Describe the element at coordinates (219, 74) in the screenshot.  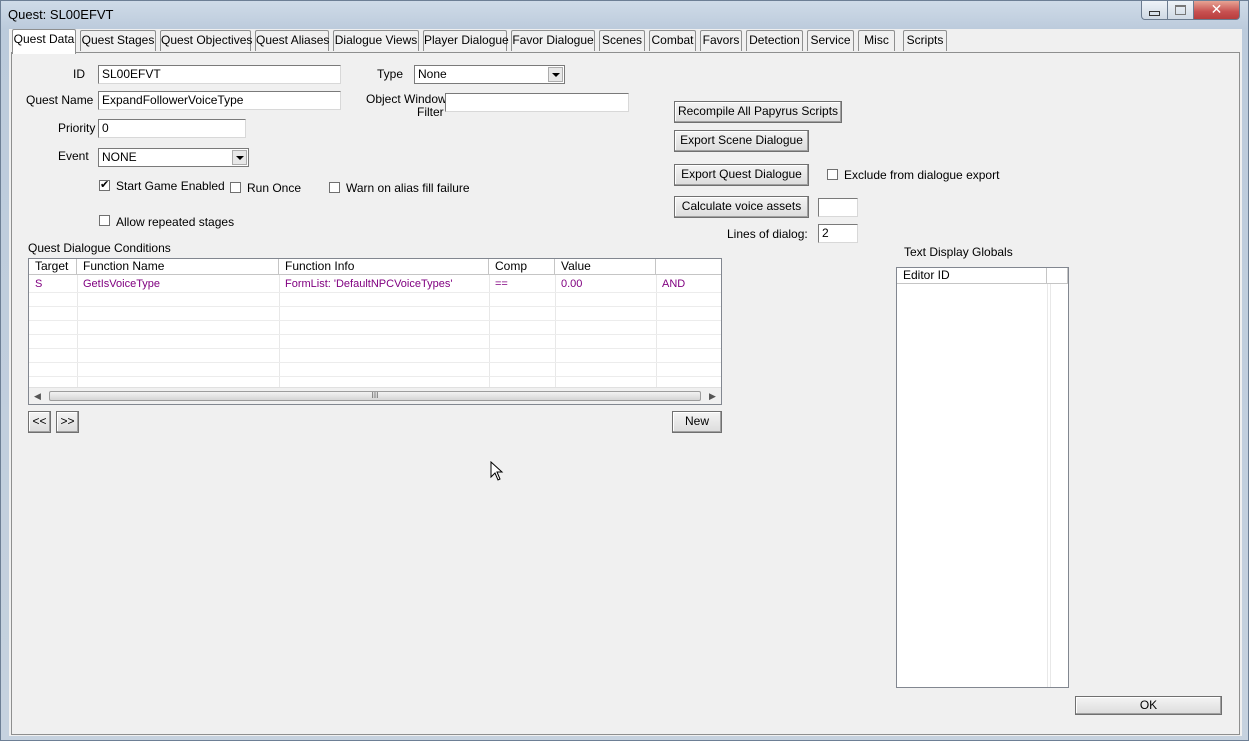
I see `id-field: SL00EFVT` at that location.